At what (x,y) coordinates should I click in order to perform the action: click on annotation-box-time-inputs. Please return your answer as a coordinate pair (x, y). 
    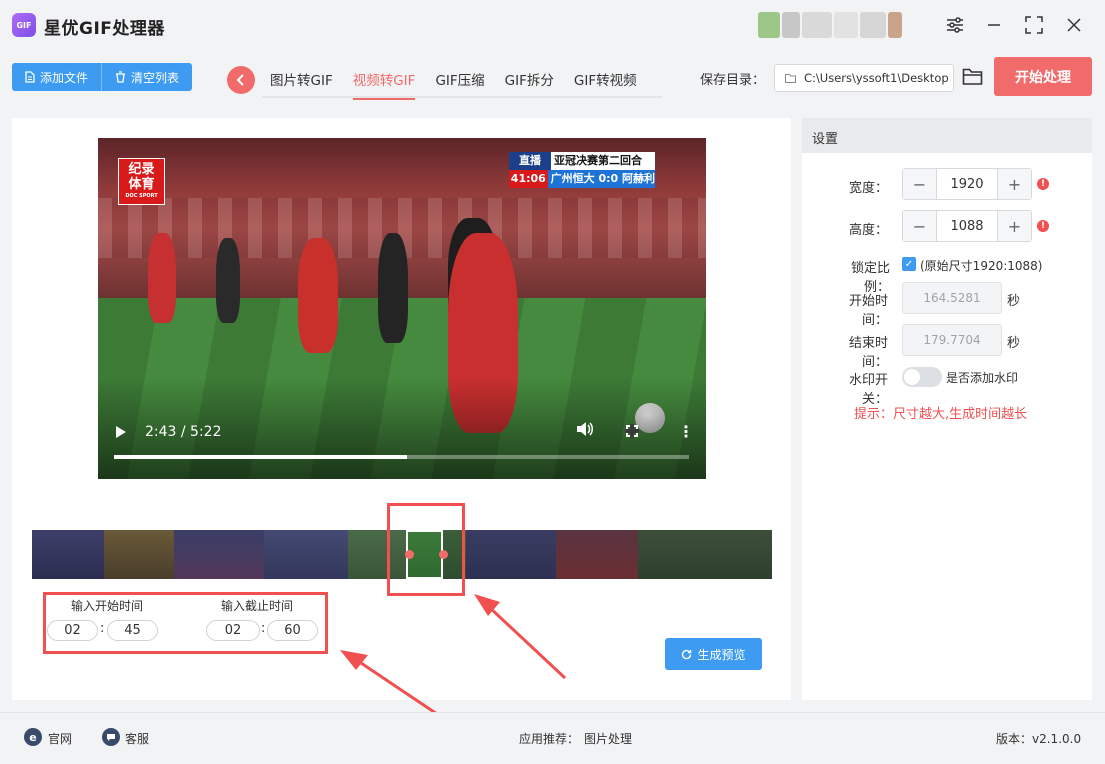
    Looking at the image, I should click on (185, 623).